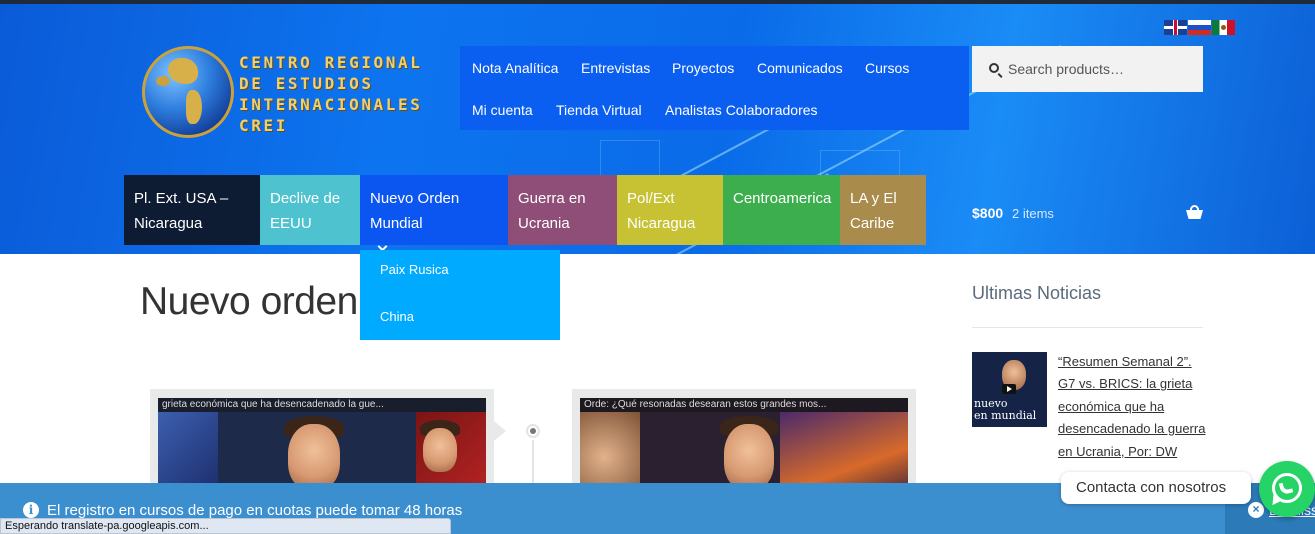  What do you see at coordinates (291, 223) in the screenshot?
I see `nav-label: EEUU` at bounding box center [291, 223].